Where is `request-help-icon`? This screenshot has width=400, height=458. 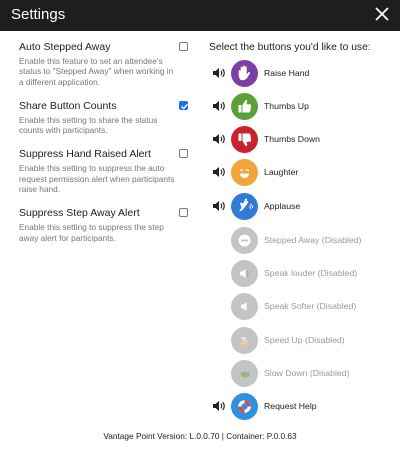 request-help-icon is located at coordinates (244, 406).